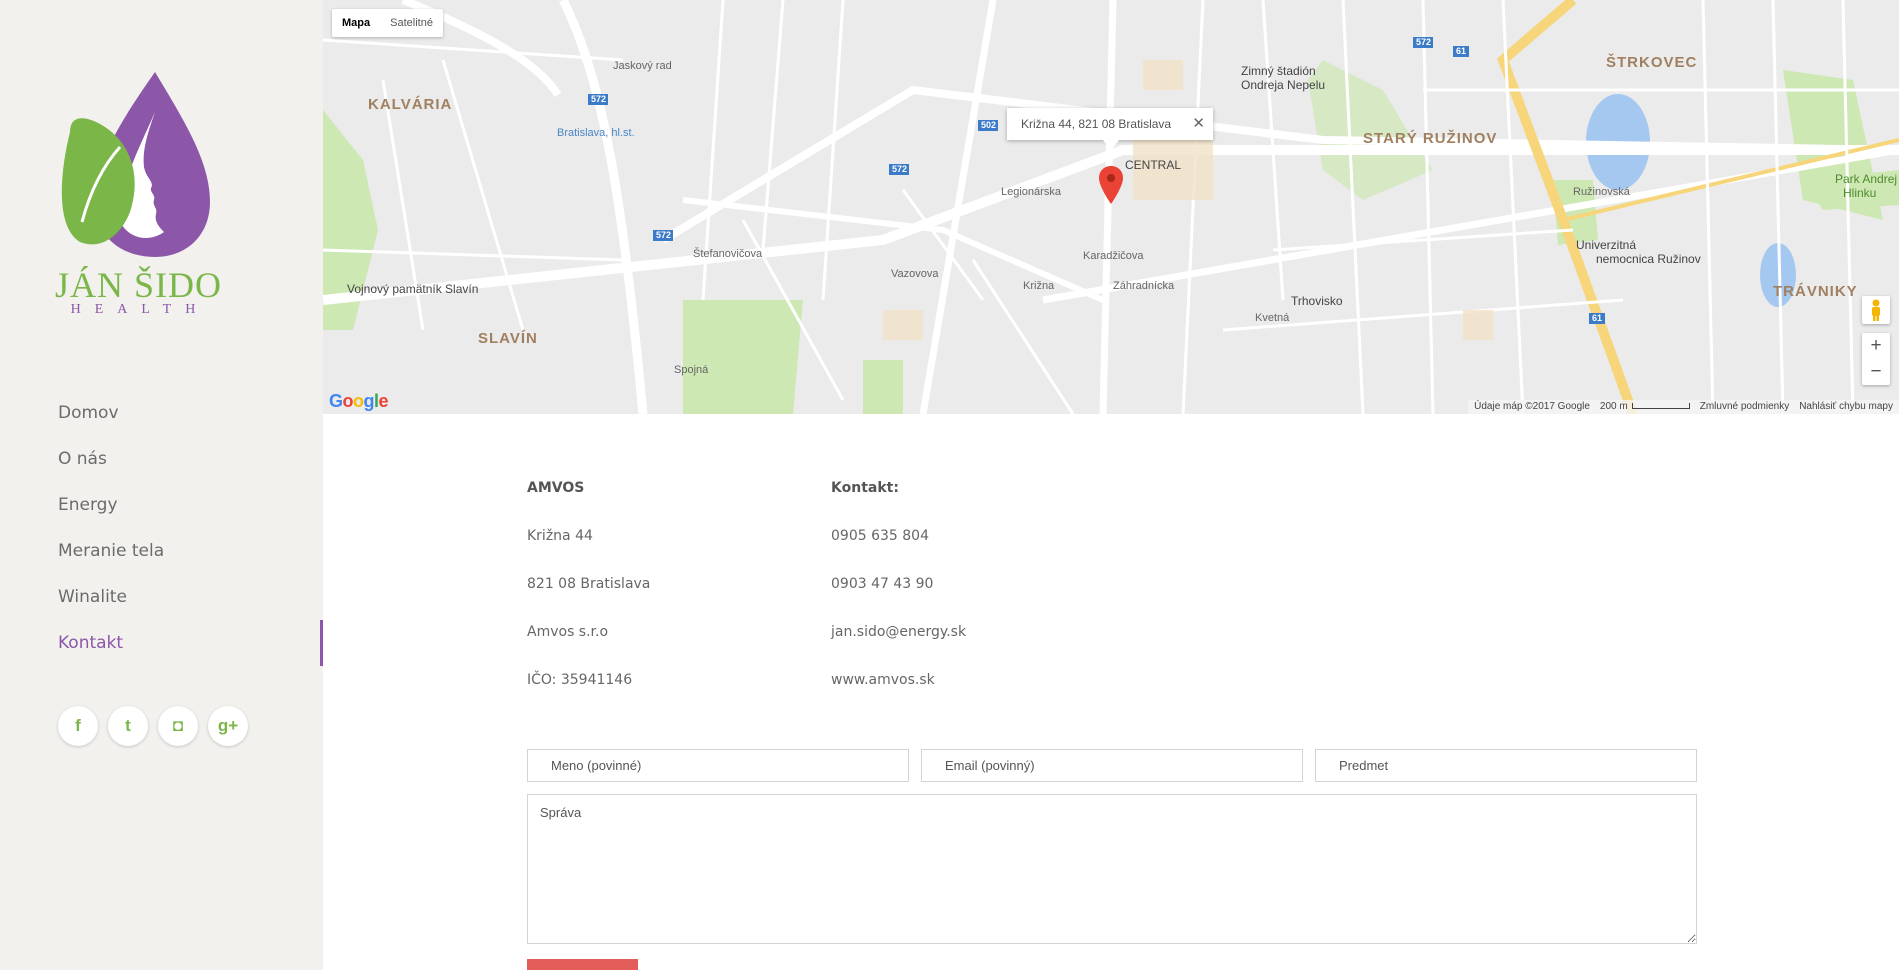  Describe the element at coordinates (359, 401) in the screenshot. I see `google-logo: Google` at that location.